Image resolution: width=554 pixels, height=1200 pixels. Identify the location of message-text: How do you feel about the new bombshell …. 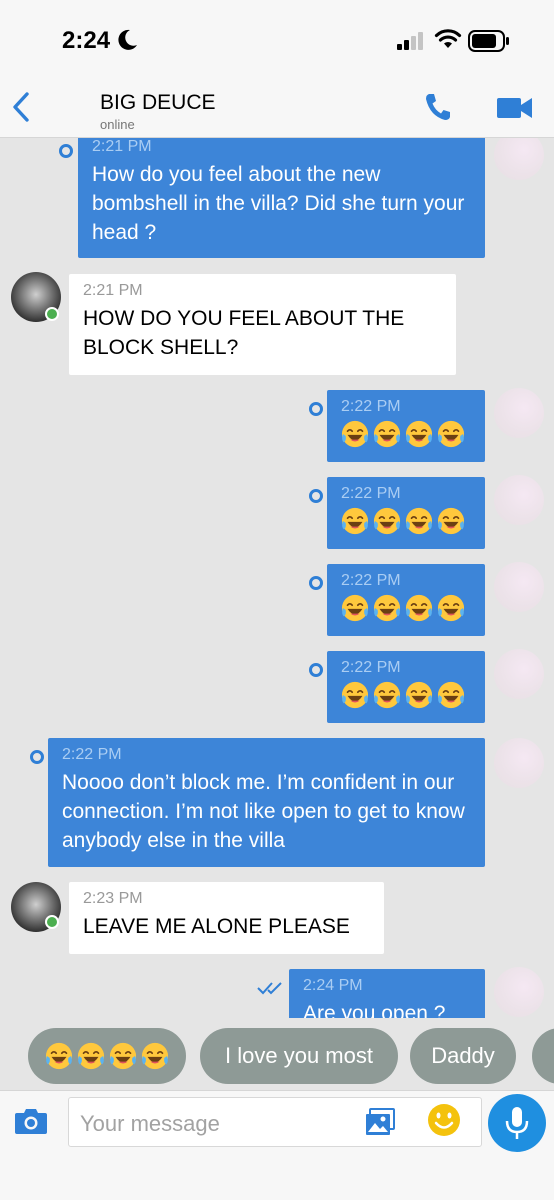
(278, 203).